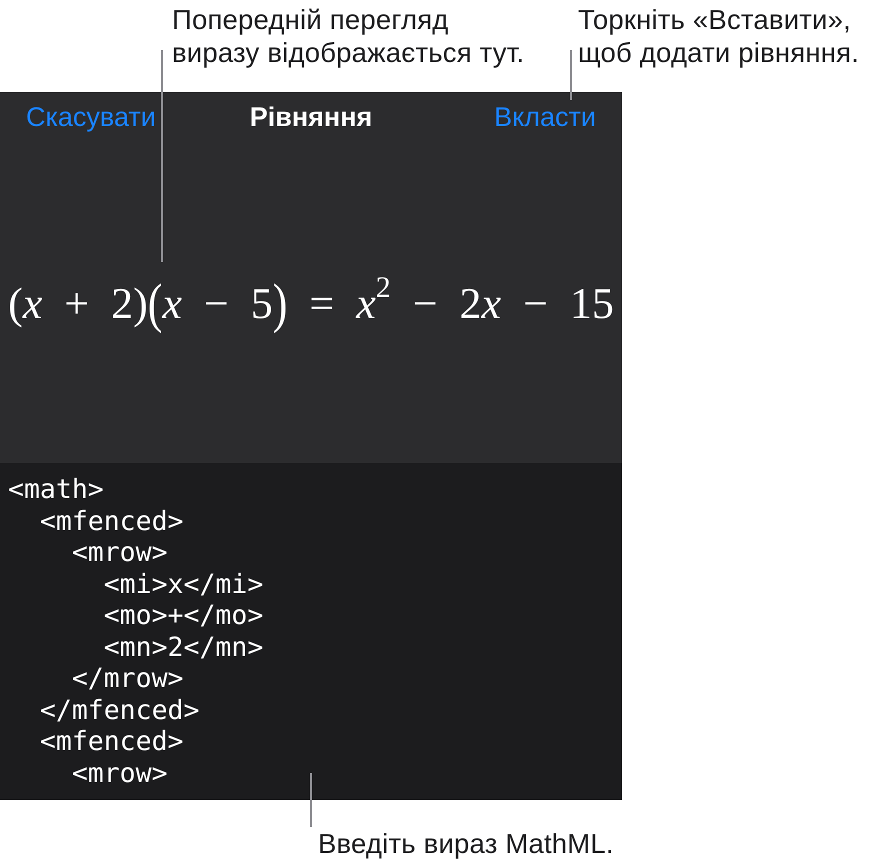 This screenshot has height=865, width=880. I want to click on code-line: <mo>+</mo>, so click(183, 616).